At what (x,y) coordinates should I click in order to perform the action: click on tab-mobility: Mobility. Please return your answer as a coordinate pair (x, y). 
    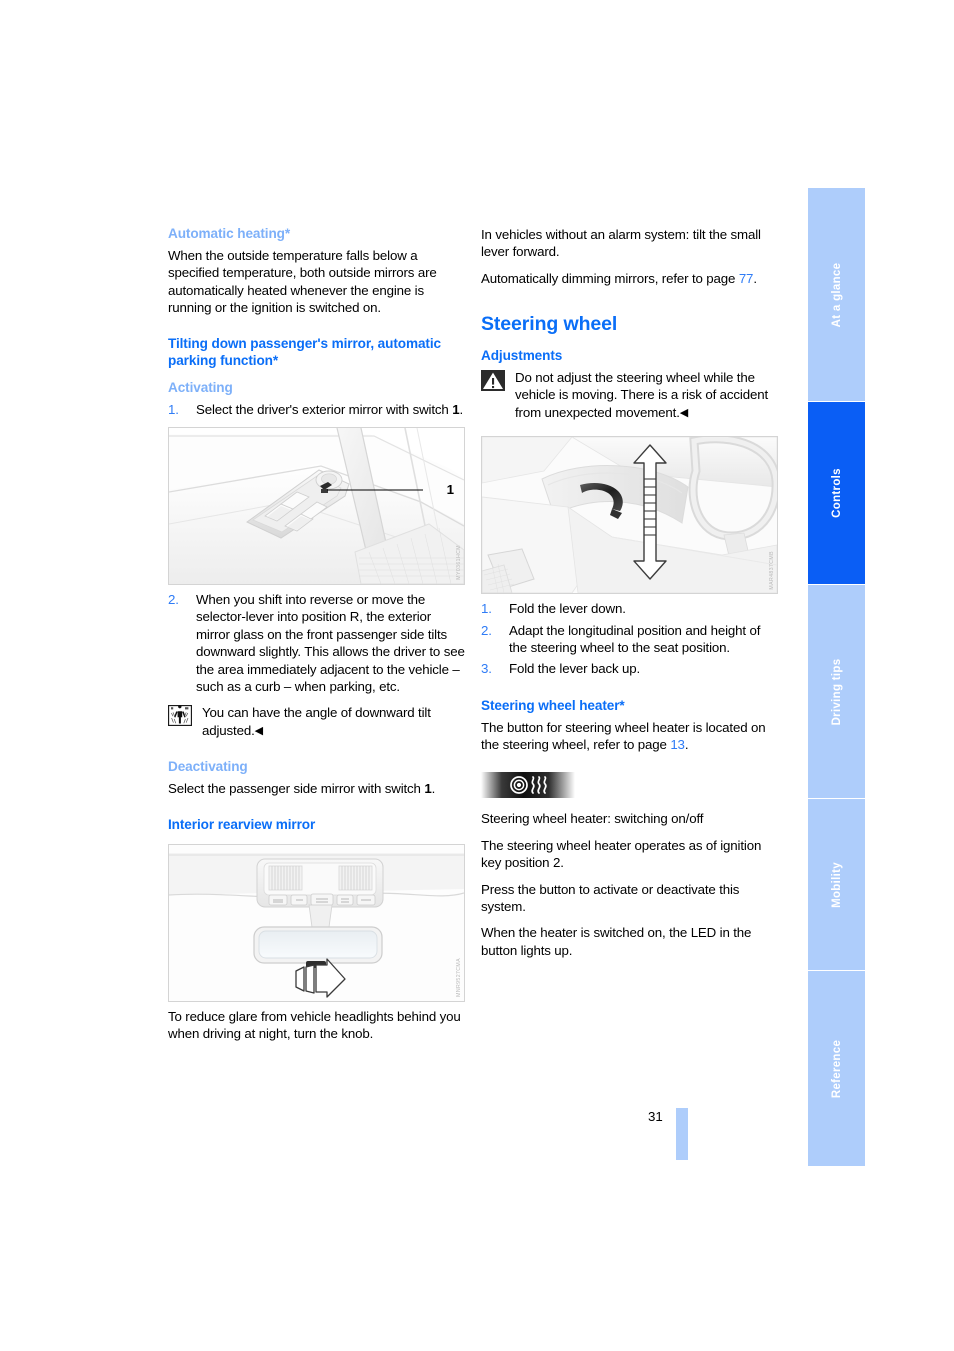
    Looking at the image, I should click on (836, 884).